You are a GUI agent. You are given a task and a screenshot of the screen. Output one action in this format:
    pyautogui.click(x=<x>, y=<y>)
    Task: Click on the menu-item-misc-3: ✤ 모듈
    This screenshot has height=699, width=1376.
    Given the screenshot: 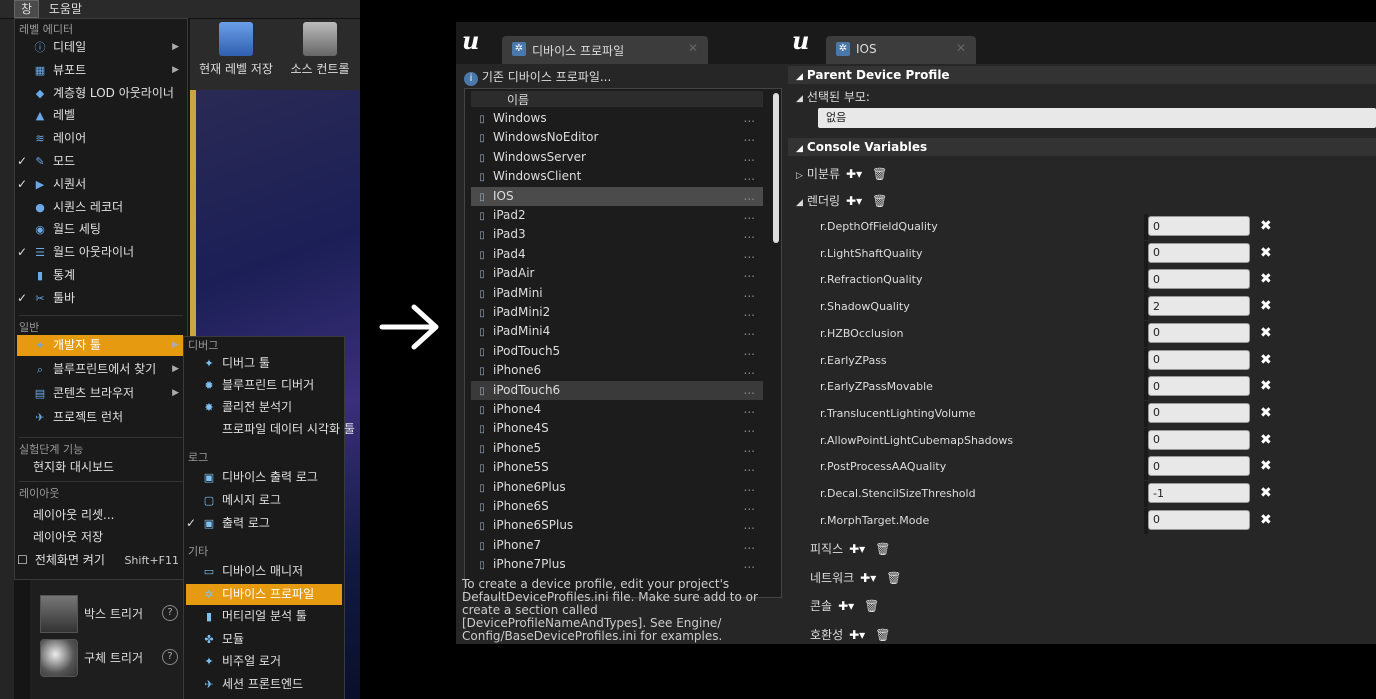 What is the action you would take?
    pyautogui.click(x=264, y=639)
    